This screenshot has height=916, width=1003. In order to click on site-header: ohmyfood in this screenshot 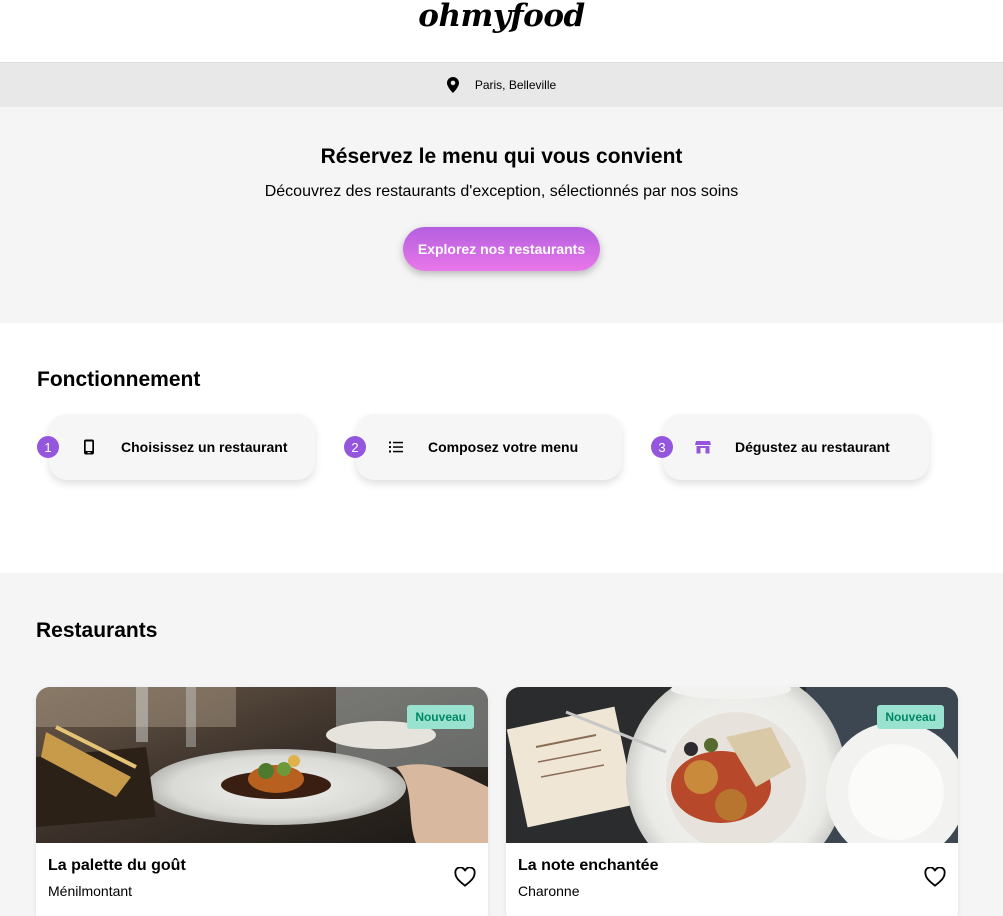, I will do `click(501, 31)`.